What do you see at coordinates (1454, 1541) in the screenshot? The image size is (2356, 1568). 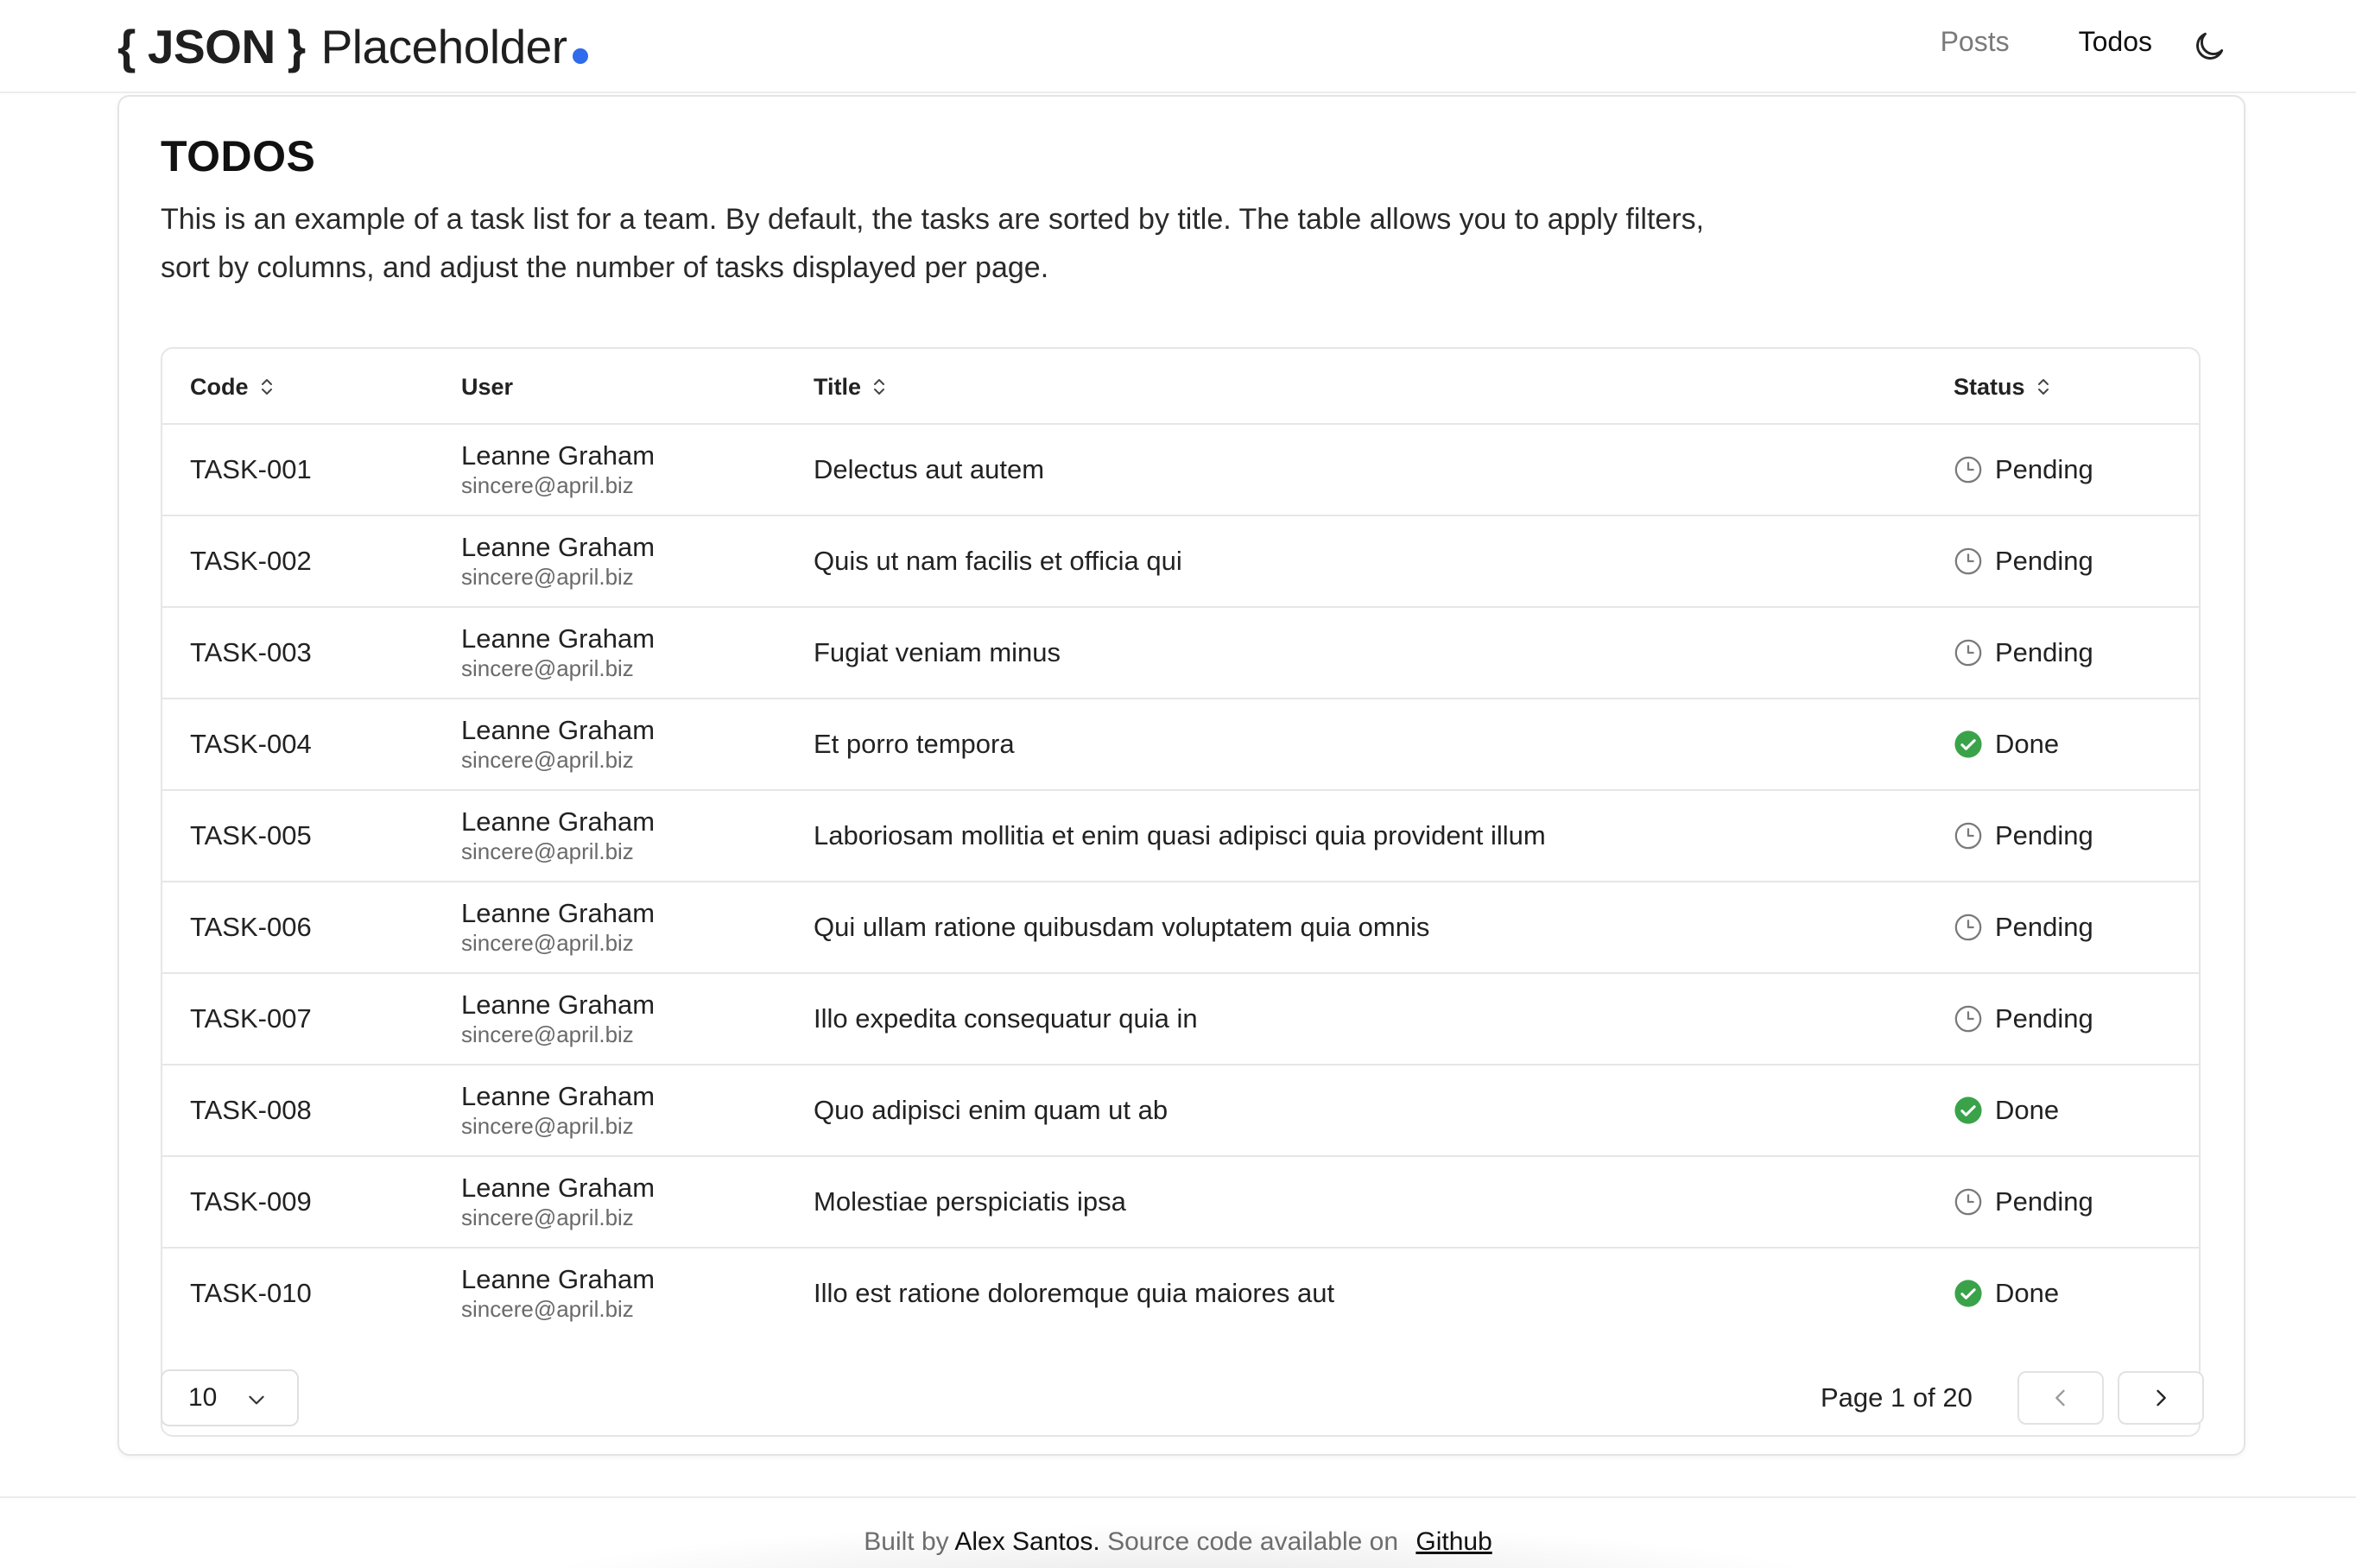 I see `github-link: Github` at bounding box center [1454, 1541].